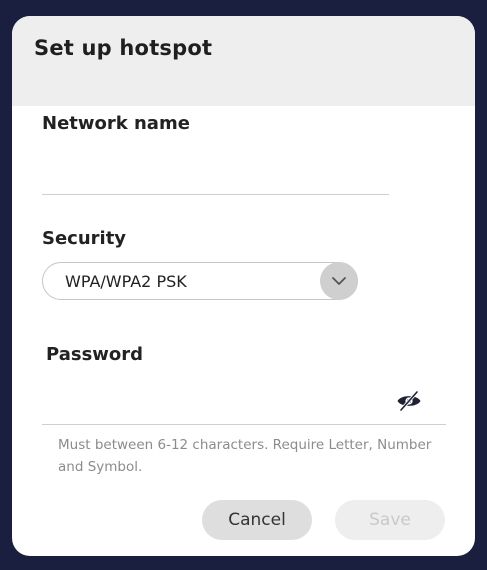 The height and width of the screenshot is (570, 487). What do you see at coordinates (390, 520) in the screenshot?
I see `save-button: Save` at bounding box center [390, 520].